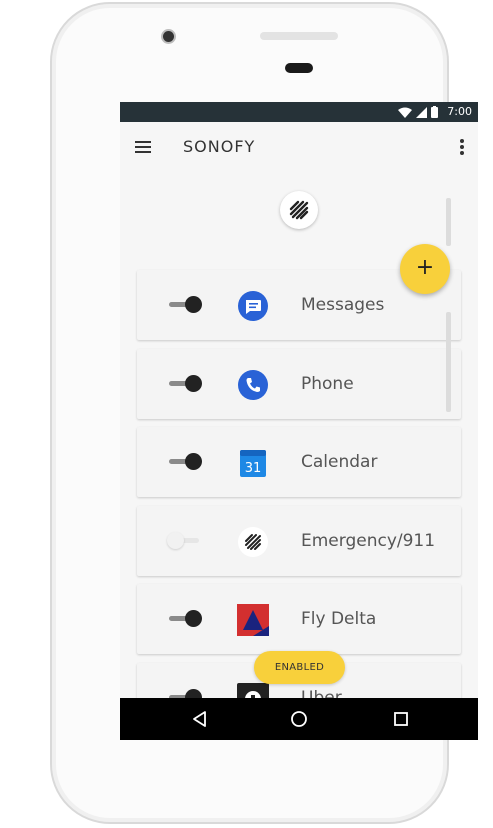 The image size is (493, 828). What do you see at coordinates (186, 383) in the screenshot?
I see `phone-toggle` at bounding box center [186, 383].